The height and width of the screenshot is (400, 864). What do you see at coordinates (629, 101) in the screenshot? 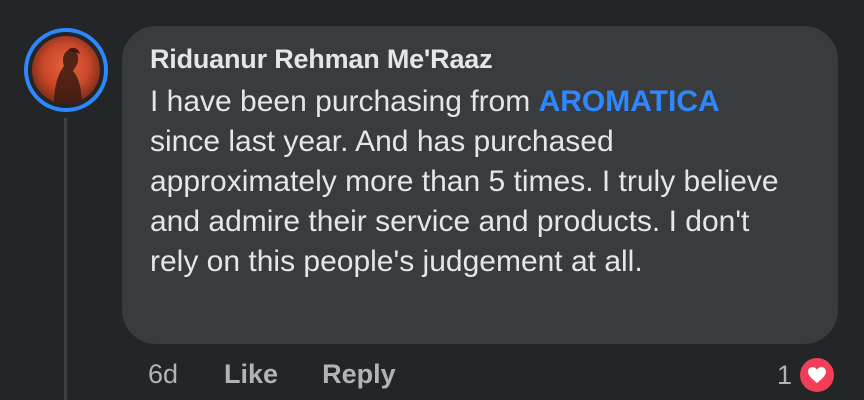
I see `mention-link: AROMATICA` at bounding box center [629, 101].